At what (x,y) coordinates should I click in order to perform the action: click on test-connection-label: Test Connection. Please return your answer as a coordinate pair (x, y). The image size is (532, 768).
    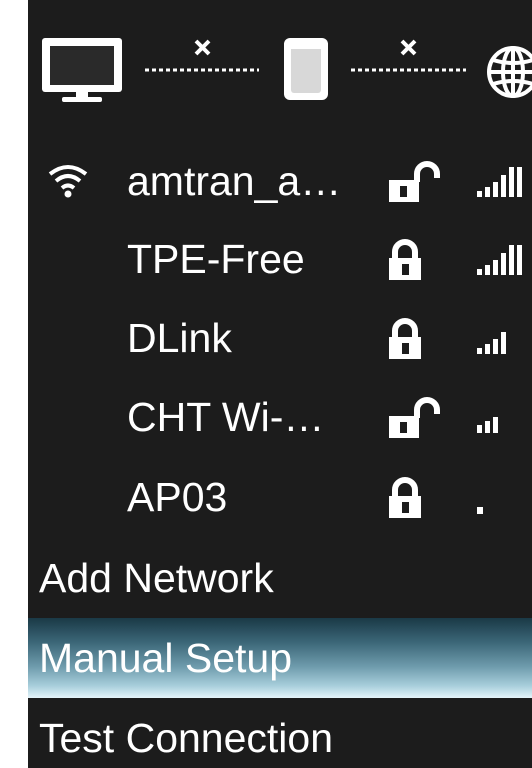
    Looking at the image, I should click on (186, 738).